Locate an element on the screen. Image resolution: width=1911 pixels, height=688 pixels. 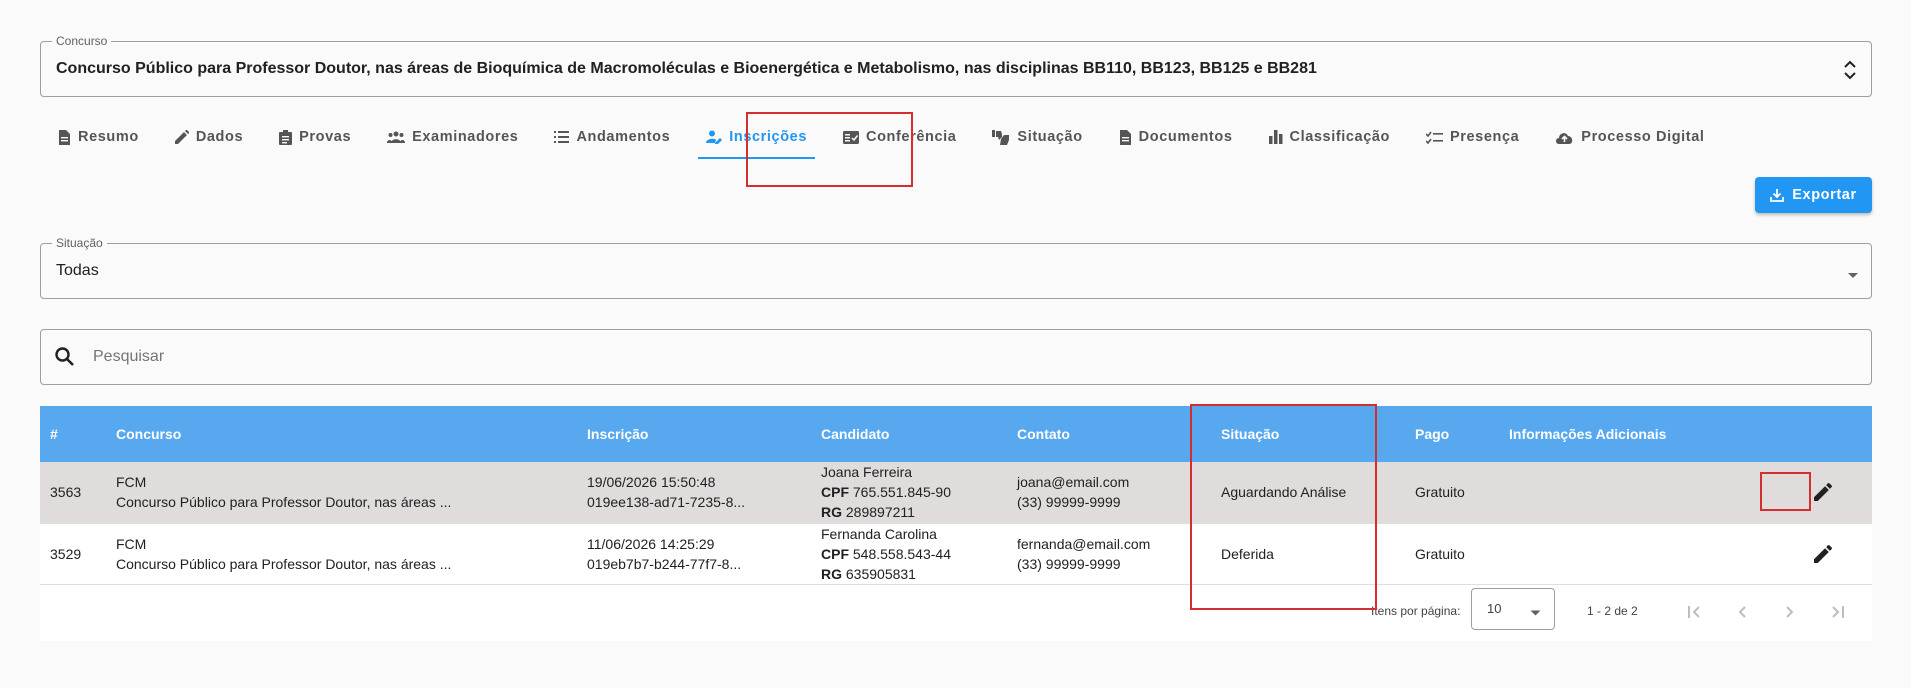
contact-email: fernanda@email.com is located at coordinates (1084, 543).